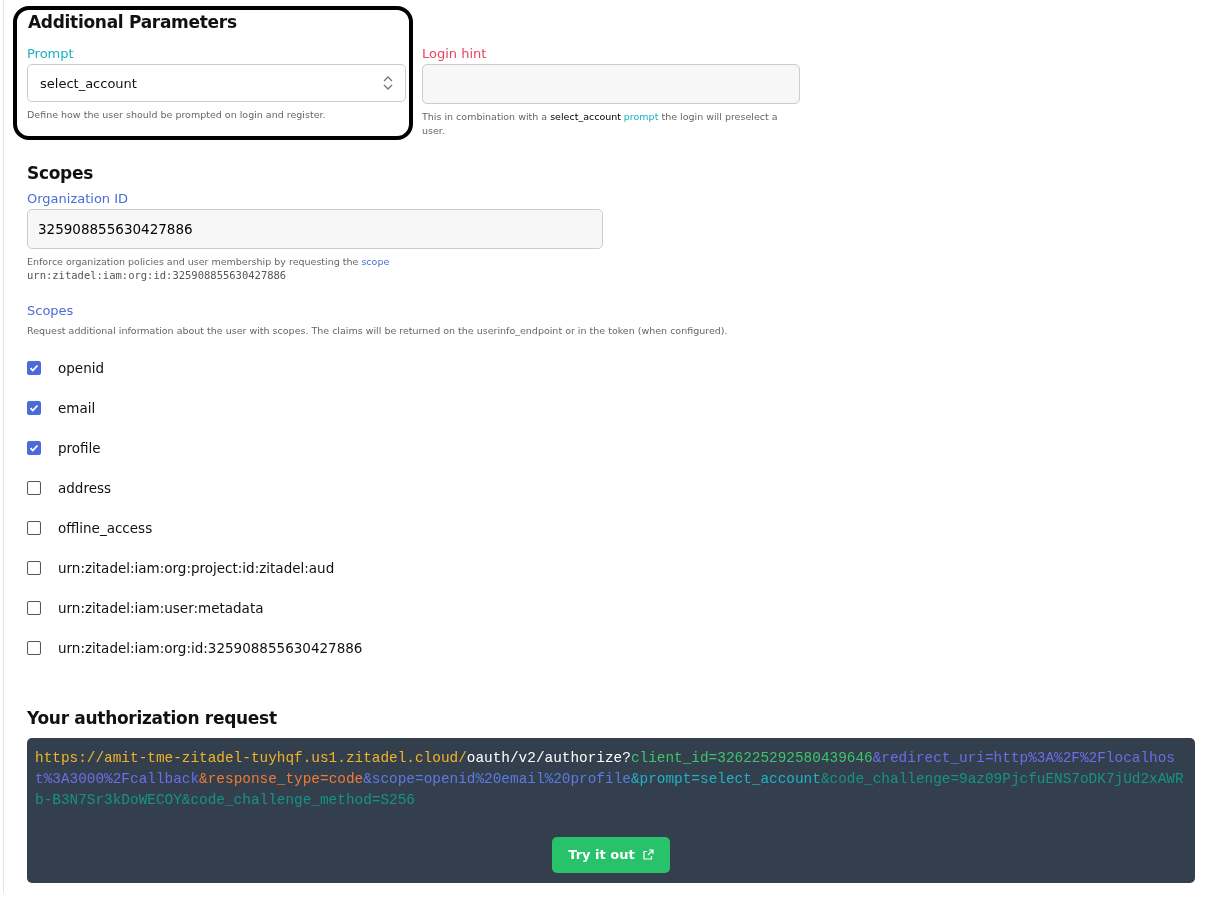  I want to click on scope-code: urn:zitadel:iam:org:id:325908855630427886, so click(157, 274).